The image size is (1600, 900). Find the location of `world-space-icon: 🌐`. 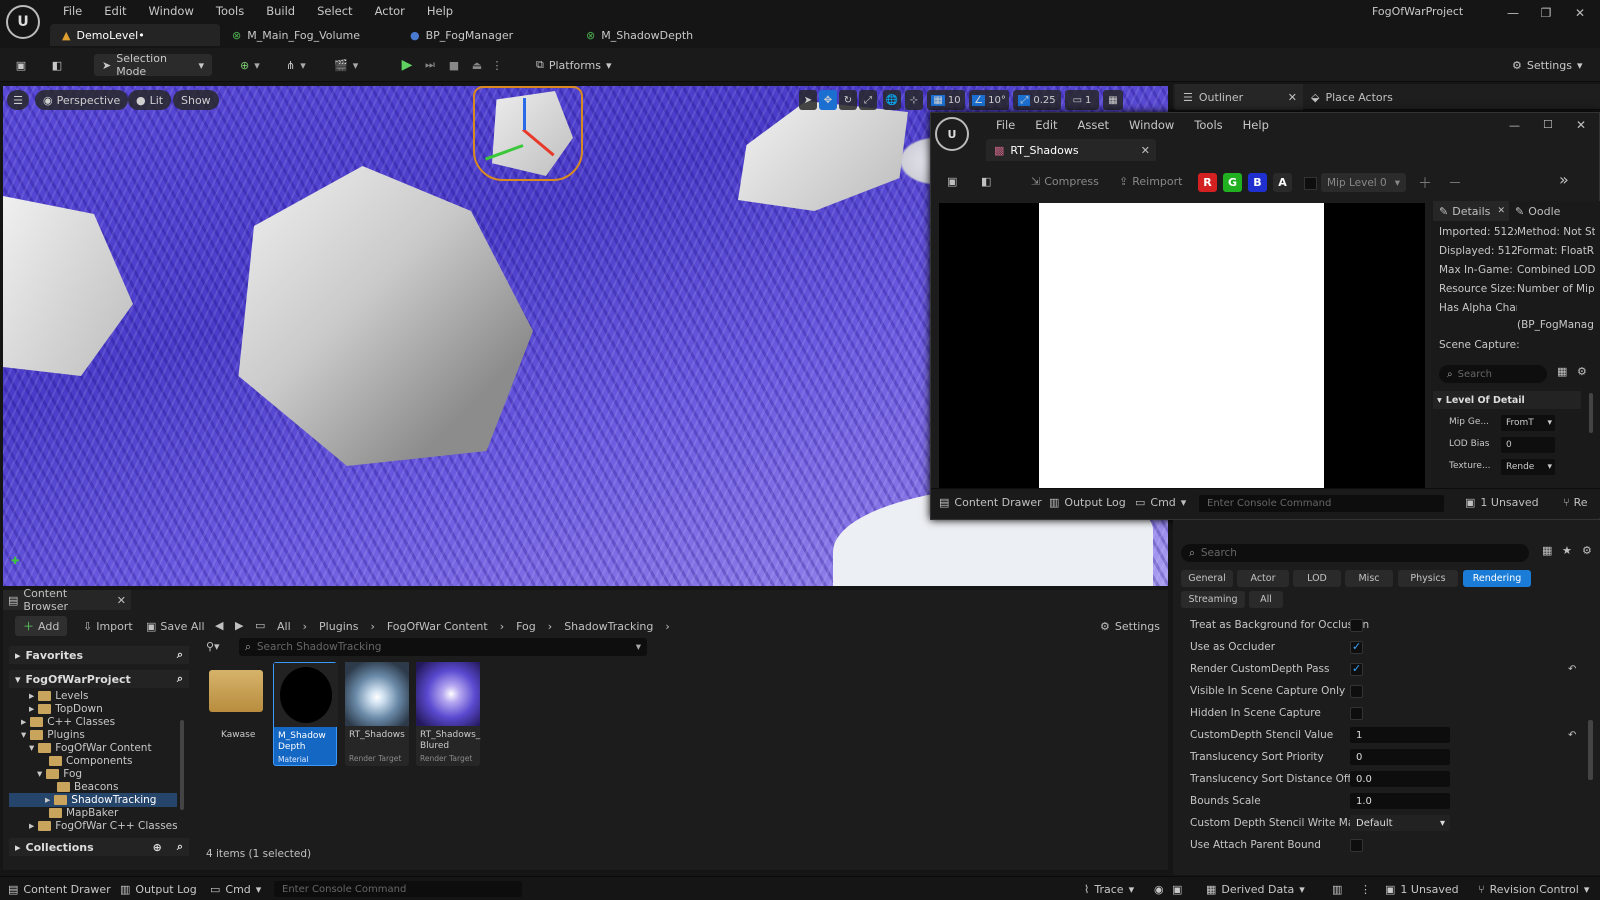

world-space-icon: 🌐 is located at coordinates (892, 100).